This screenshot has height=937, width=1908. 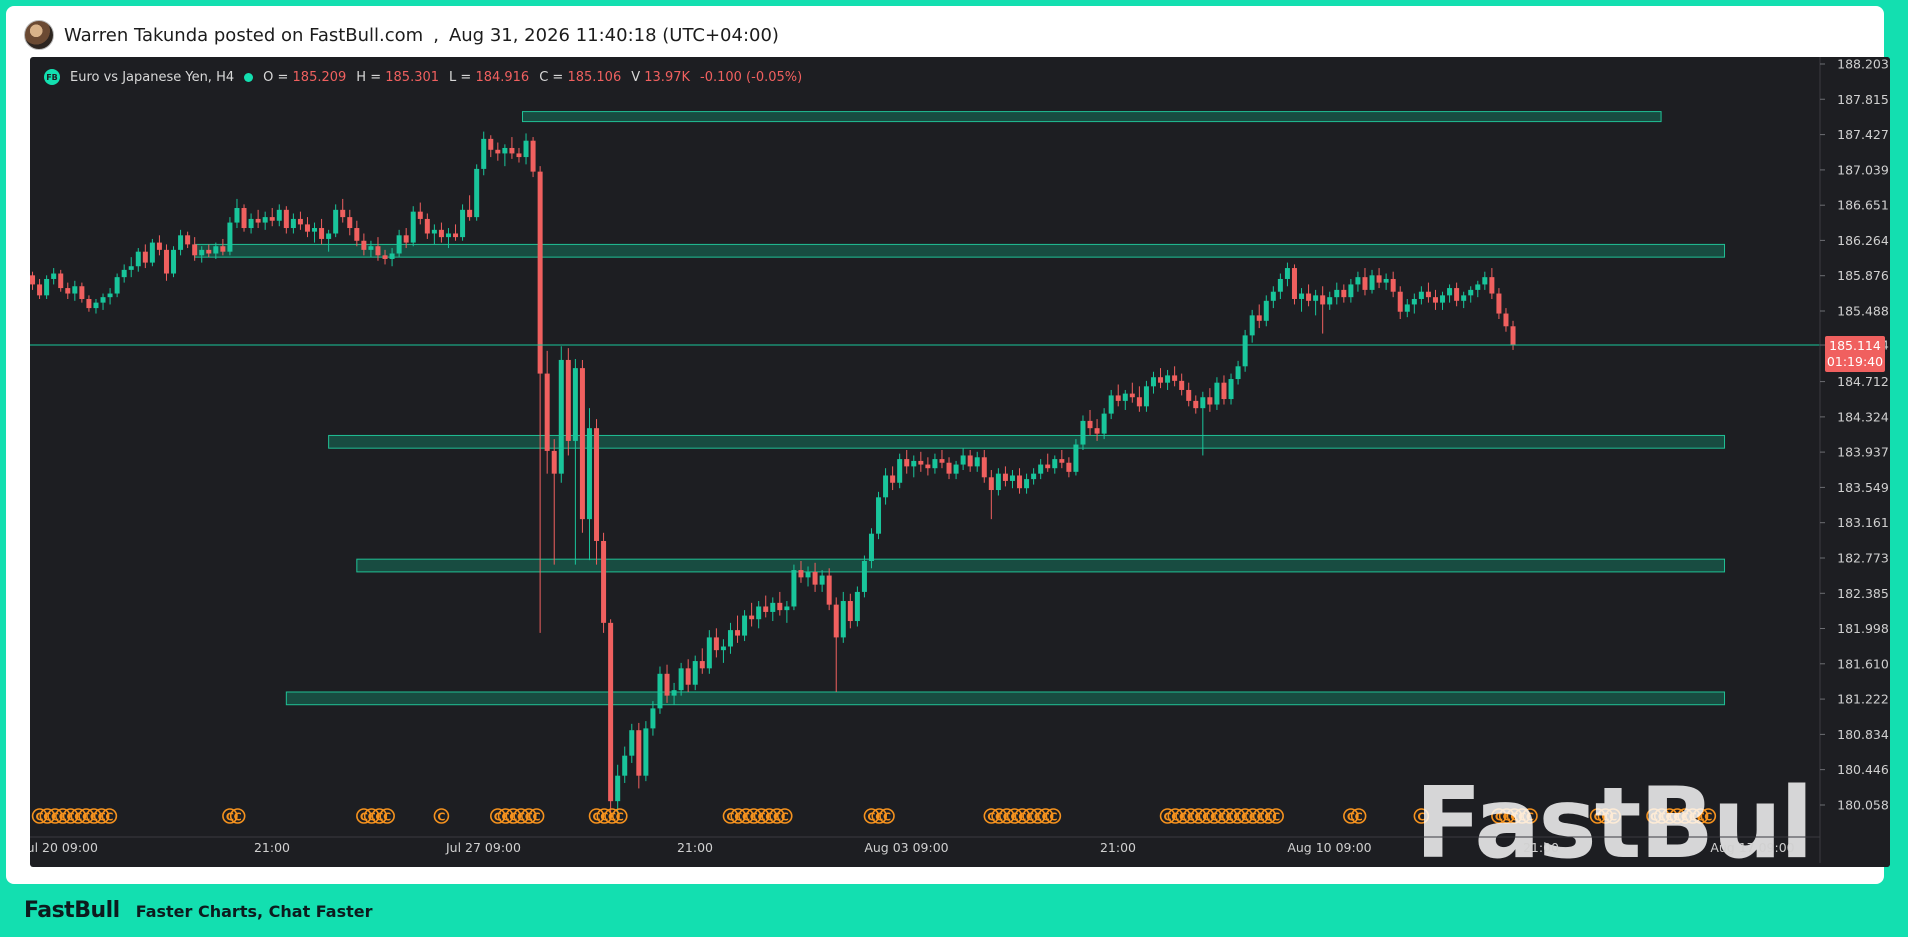 I want to click on footer-logo: FastBull, so click(x=72, y=910).